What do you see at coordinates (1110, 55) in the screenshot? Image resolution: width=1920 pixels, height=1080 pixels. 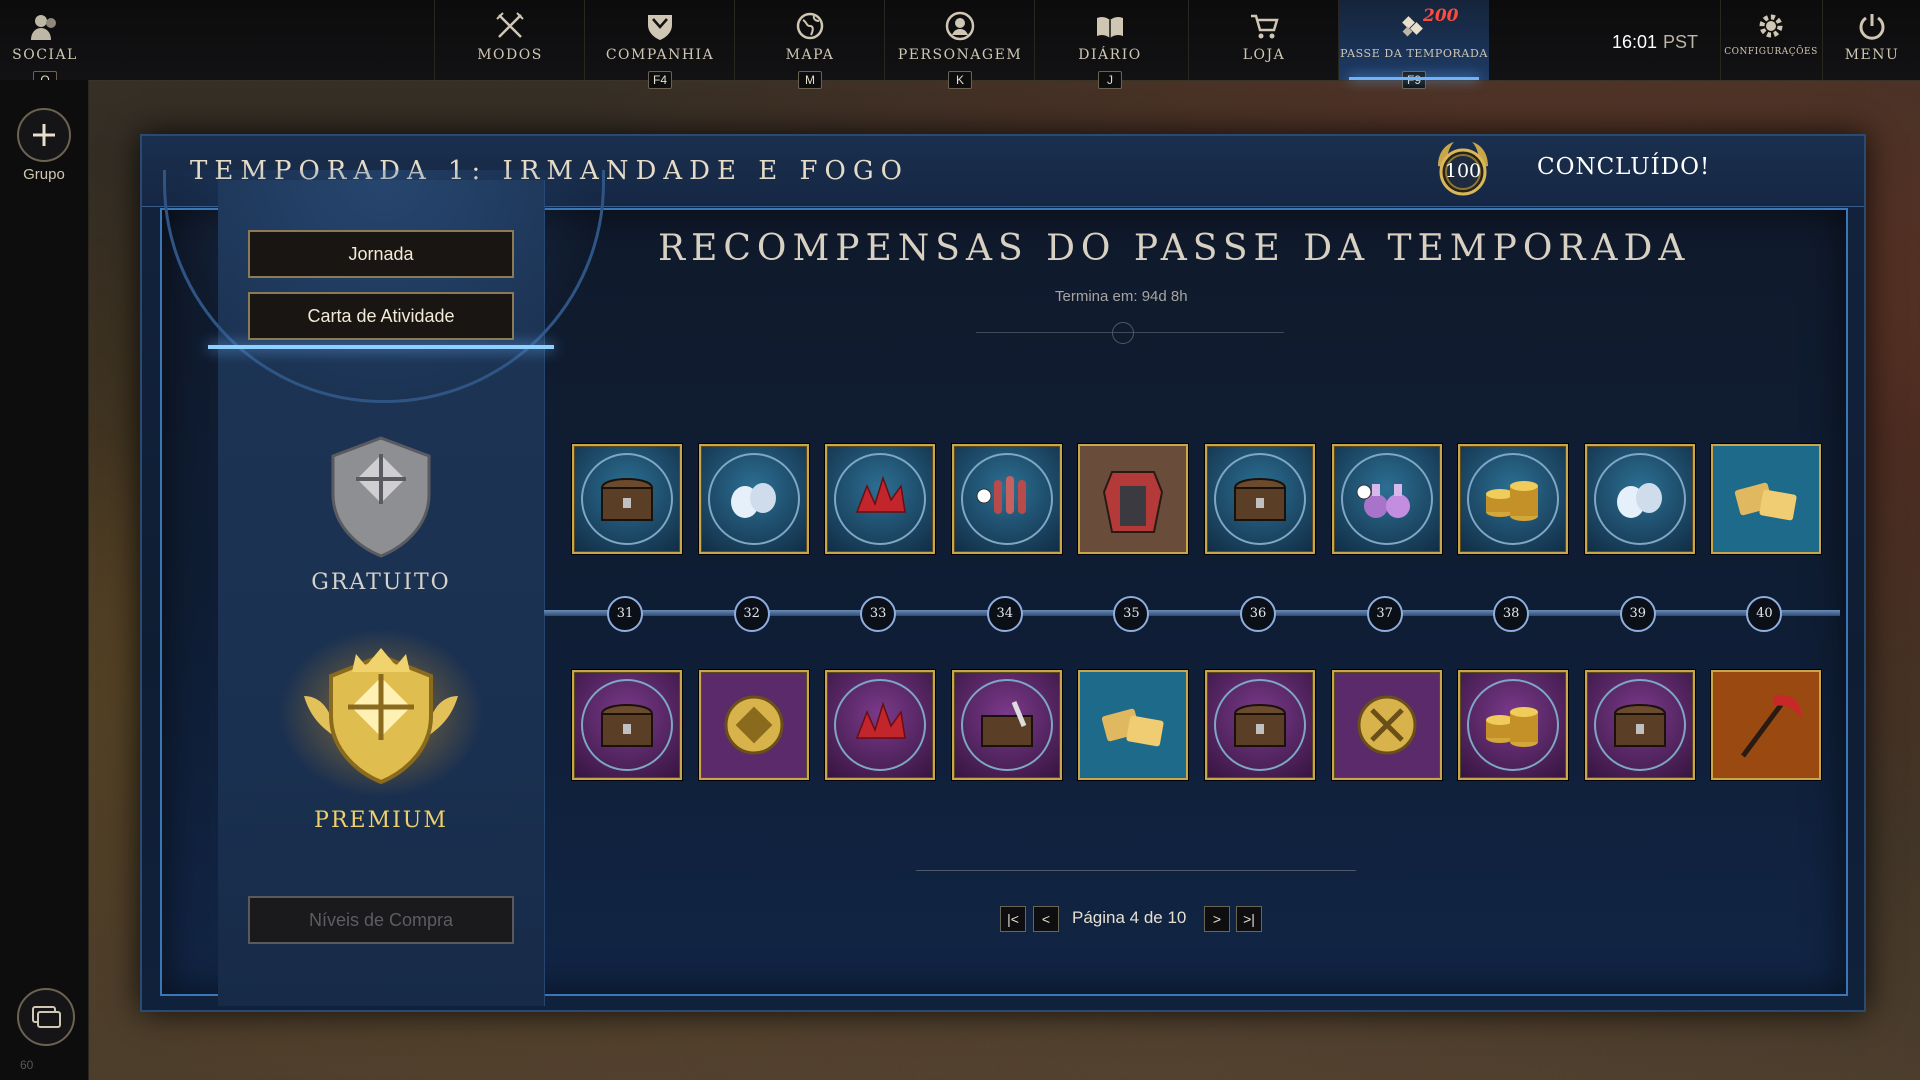 I see `nav-diario-label: DIÁRIO` at bounding box center [1110, 55].